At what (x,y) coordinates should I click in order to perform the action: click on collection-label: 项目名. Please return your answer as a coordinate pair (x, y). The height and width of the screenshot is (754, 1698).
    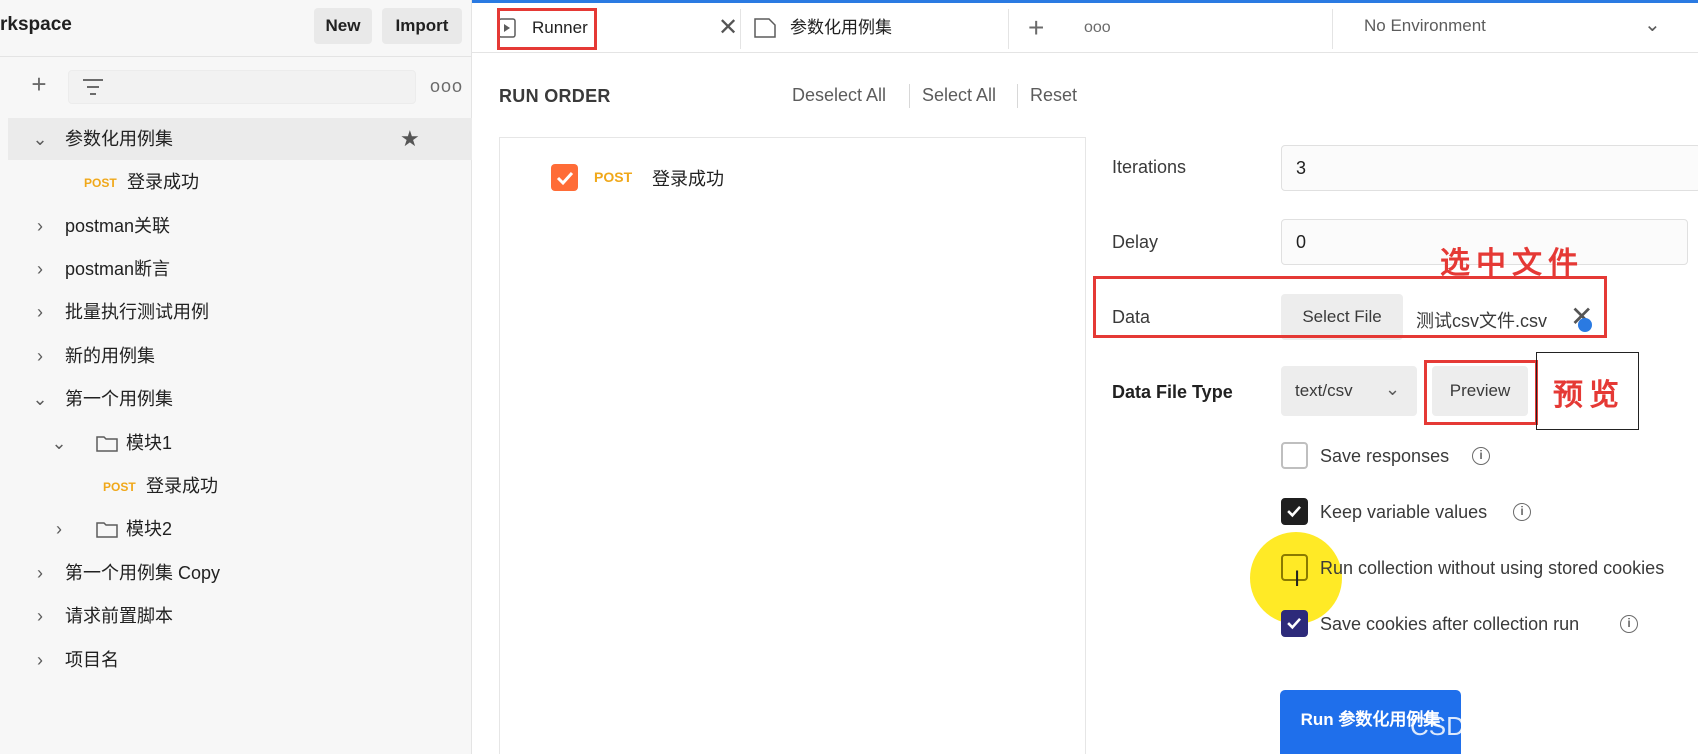
    Looking at the image, I should click on (92, 660).